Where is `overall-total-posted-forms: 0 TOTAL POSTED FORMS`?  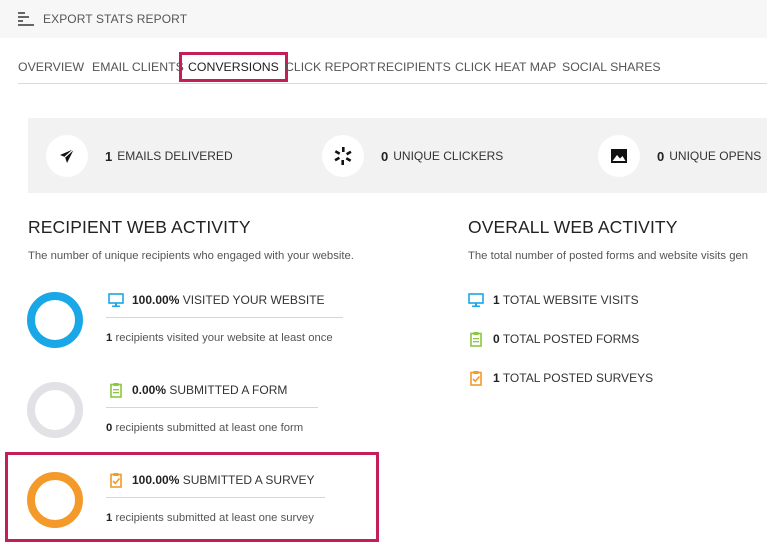
overall-total-posted-forms: 0 TOTAL POSTED FORMS is located at coordinates (553, 339).